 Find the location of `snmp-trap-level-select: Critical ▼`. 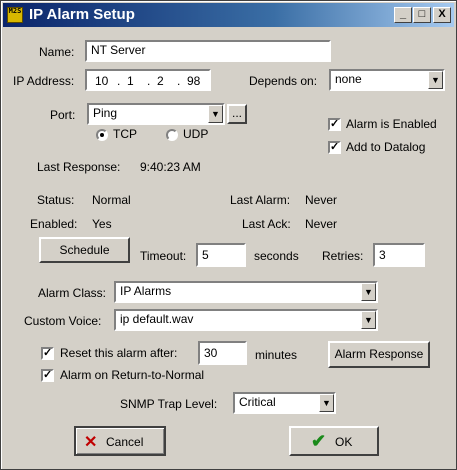

snmp-trap-level-select: Critical ▼ is located at coordinates (284, 403).